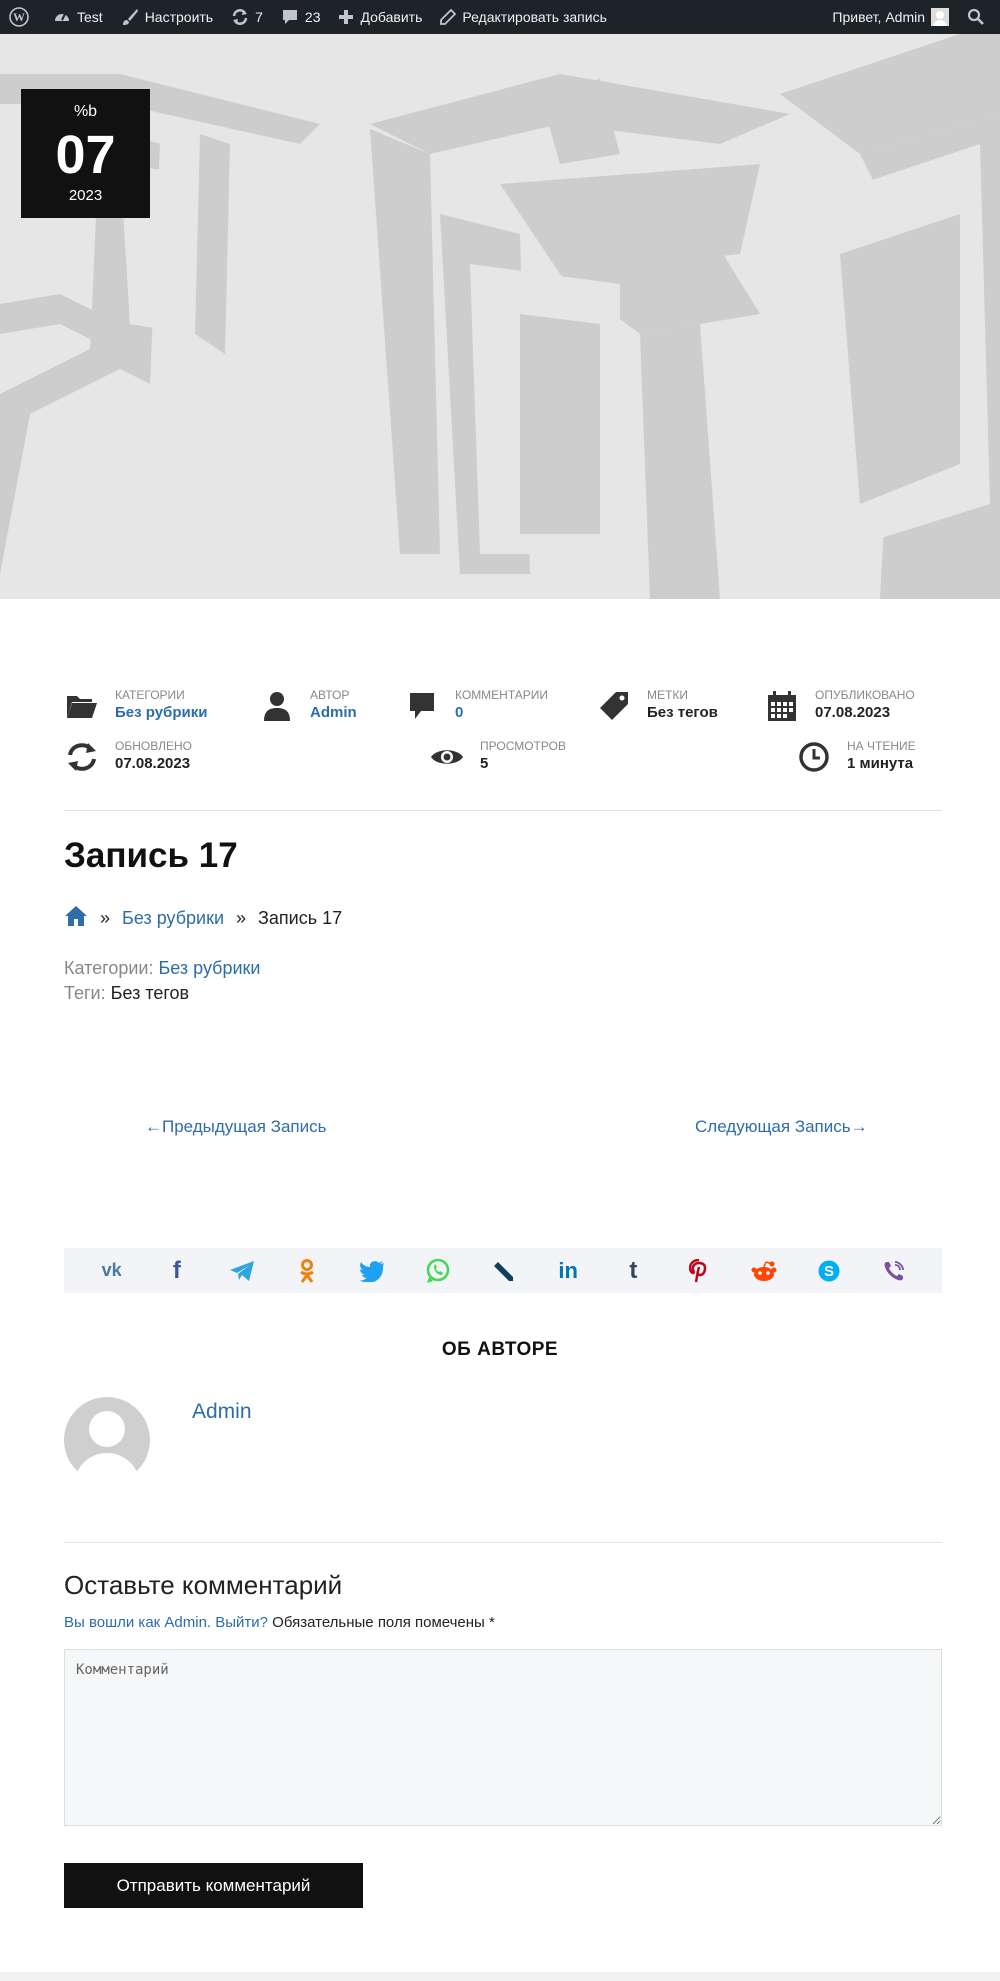 The height and width of the screenshot is (1981, 1000). What do you see at coordinates (633, 1271) in the screenshot?
I see `tumblr-icon: t` at bounding box center [633, 1271].